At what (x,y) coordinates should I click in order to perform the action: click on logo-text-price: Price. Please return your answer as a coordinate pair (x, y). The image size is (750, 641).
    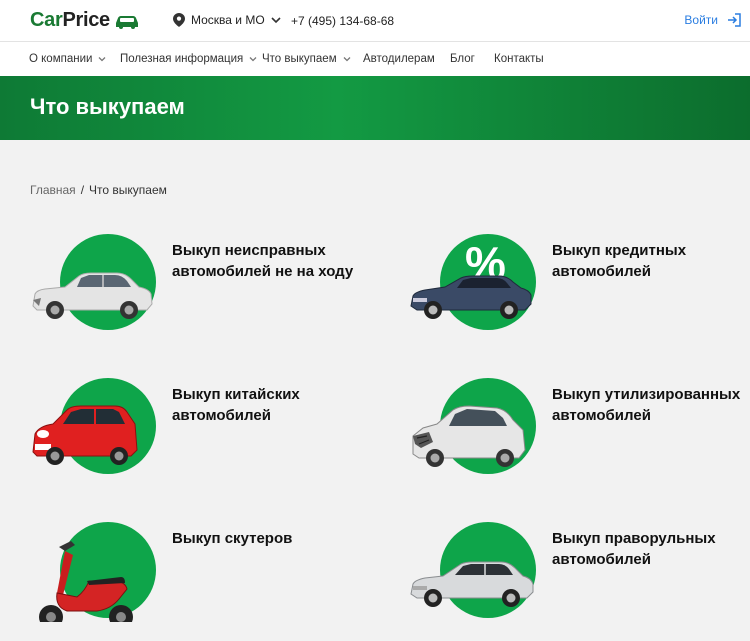
    Looking at the image, I should click on (86, 20).